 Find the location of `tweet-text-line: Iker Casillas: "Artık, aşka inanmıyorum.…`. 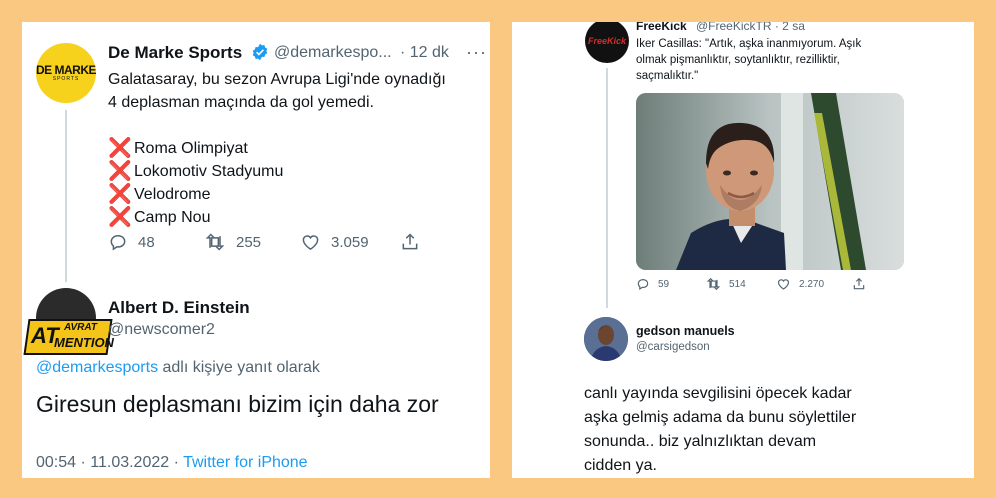

tweet-text-line: Iker Casillas: "Artık, aşka inanmıyorum.… is located at coordinates (749, 44).